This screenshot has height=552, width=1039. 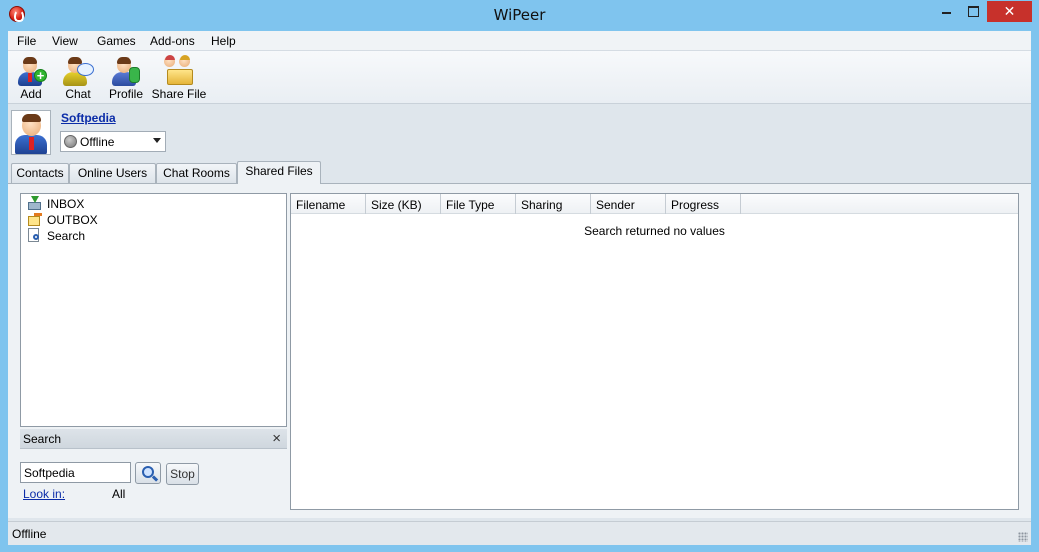 I want to click on tab-shared-files: Shared Files, so click(x=279, y=172).